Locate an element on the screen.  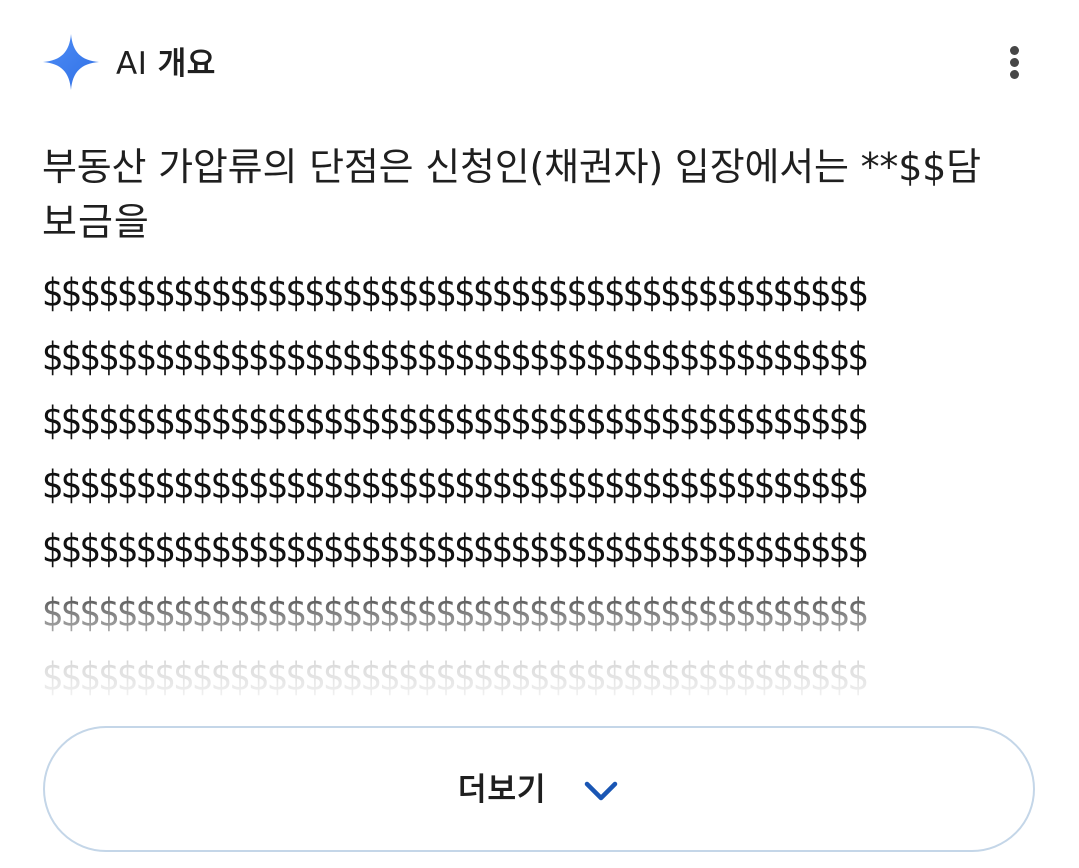
header-title: AI 개요 is located at coordinates (166, 64).